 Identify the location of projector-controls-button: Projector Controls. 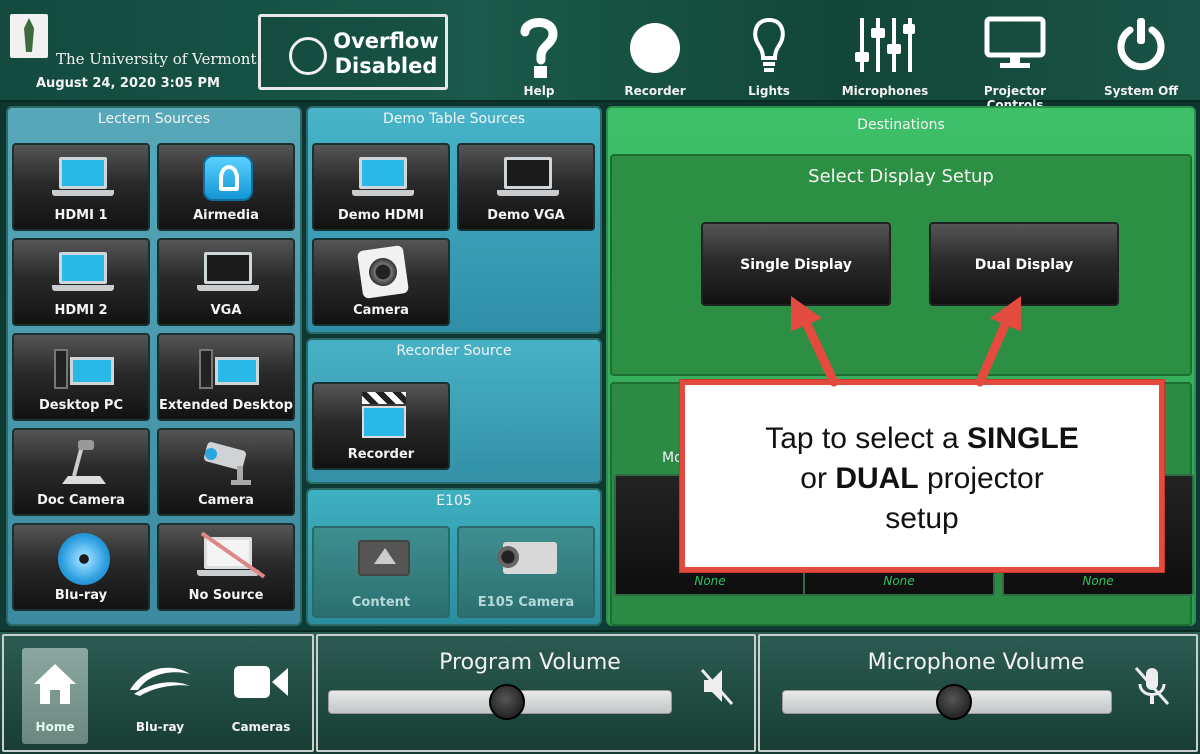
(1015, 59).